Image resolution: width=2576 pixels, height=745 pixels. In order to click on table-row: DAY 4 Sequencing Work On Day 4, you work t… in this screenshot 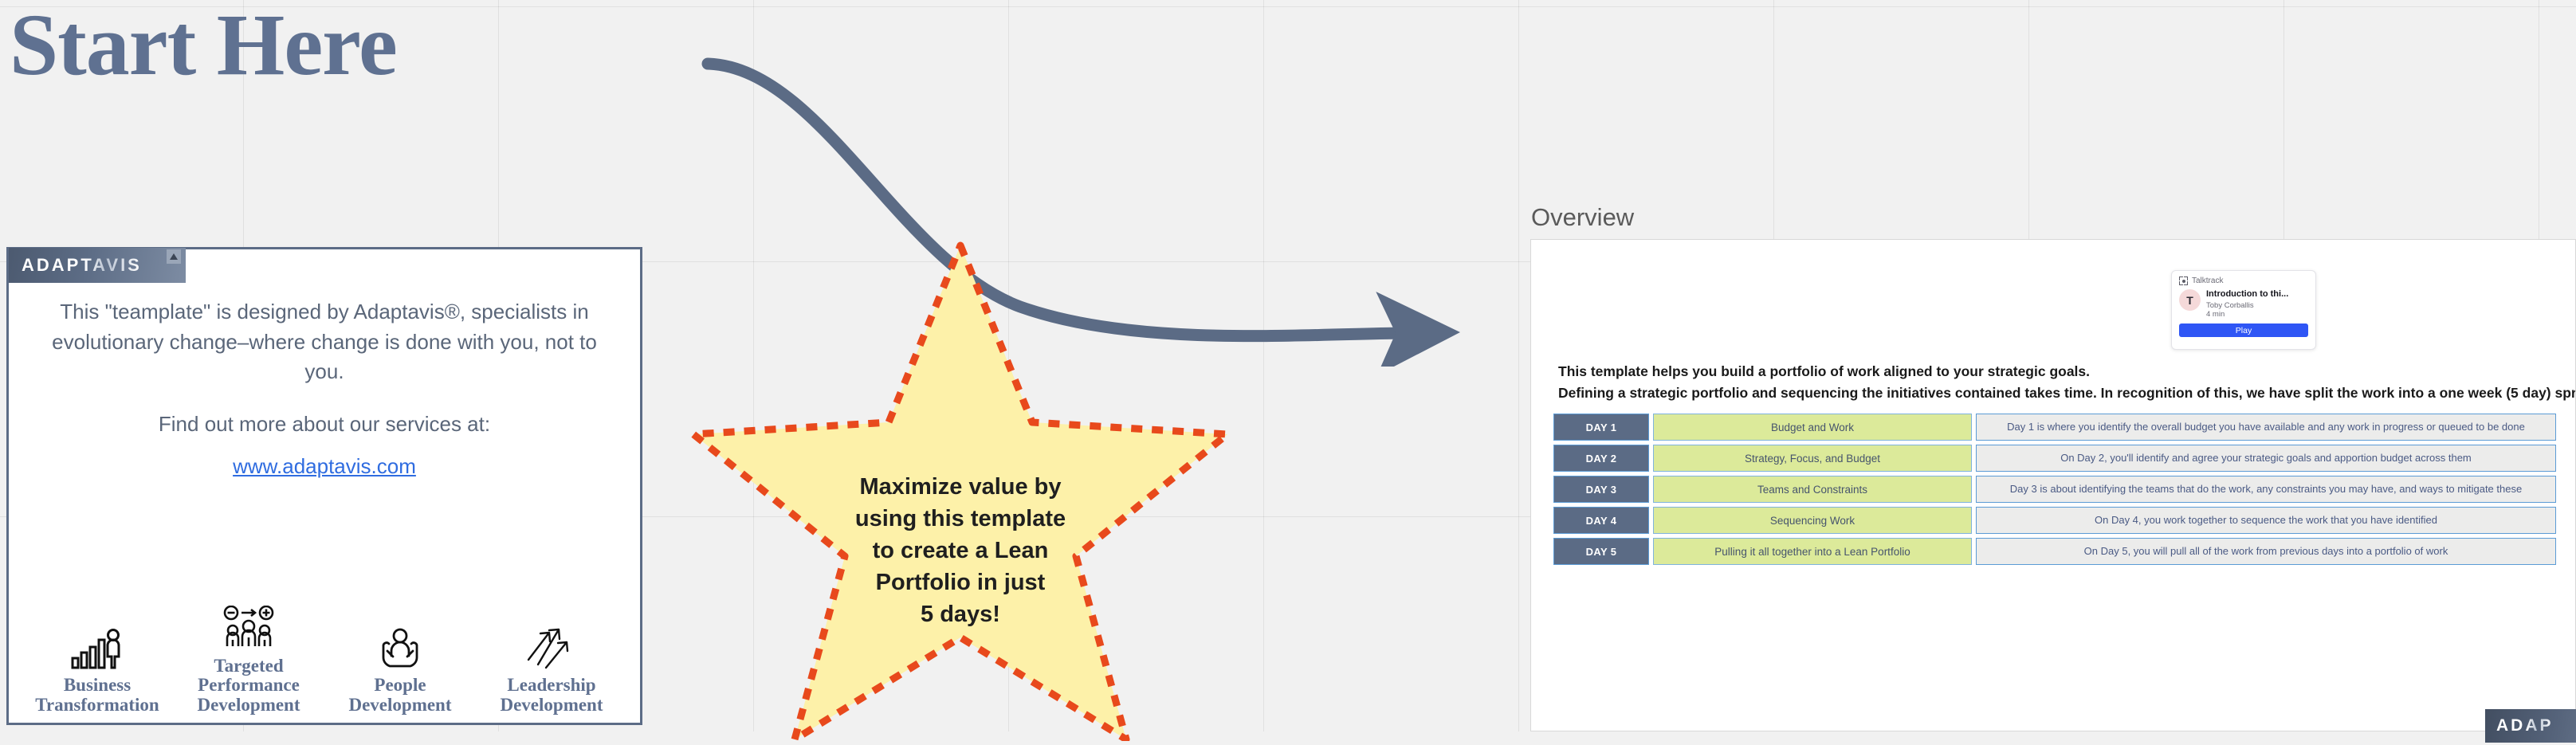, I will do `click(2054, 520)`.